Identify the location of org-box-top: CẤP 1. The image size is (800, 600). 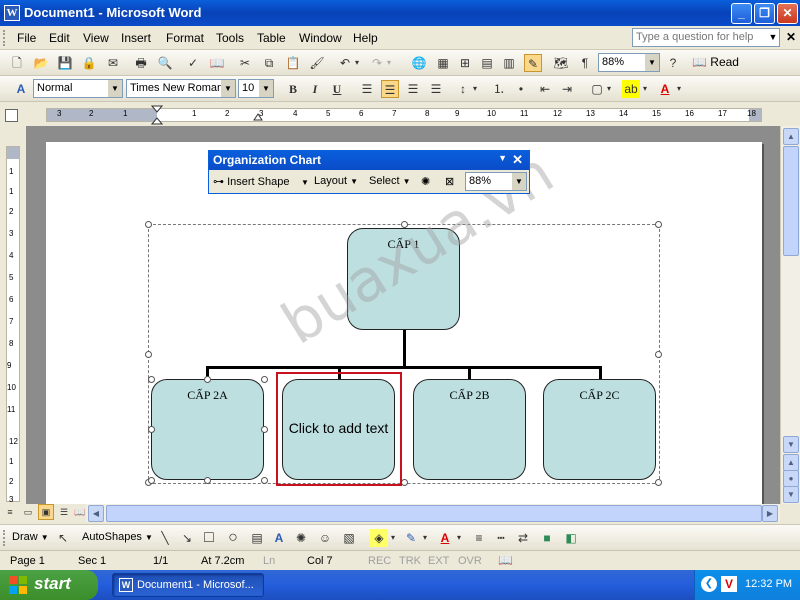
(403, 279).